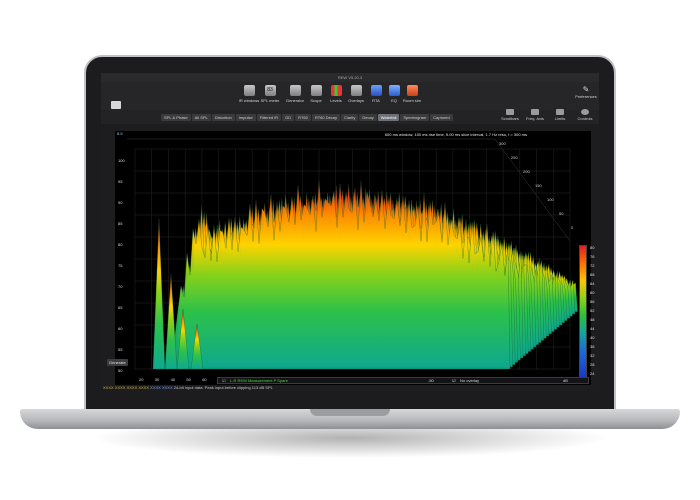  What do you see at coordinates (592, 283) in the screenshot?
I see `colorbar-tick-label: 64` at bounding box center [592, 283].